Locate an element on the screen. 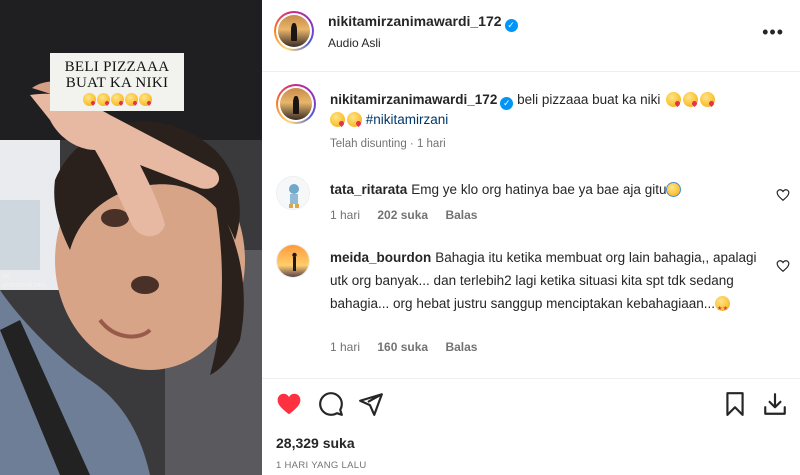  caption-emoji-row is located at coordinates (117, 99).